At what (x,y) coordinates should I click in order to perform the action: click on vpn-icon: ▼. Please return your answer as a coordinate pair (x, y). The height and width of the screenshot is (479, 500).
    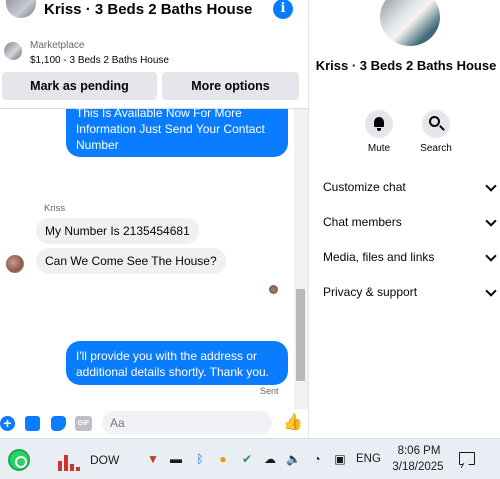
    Looking at the image, I should click on (153, 459).